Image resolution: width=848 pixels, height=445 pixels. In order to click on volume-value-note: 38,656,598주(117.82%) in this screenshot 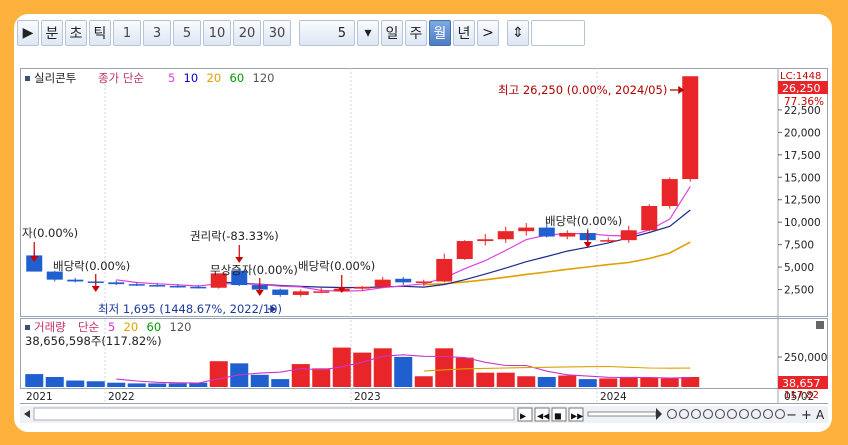, I will do `click(93, 341)`.